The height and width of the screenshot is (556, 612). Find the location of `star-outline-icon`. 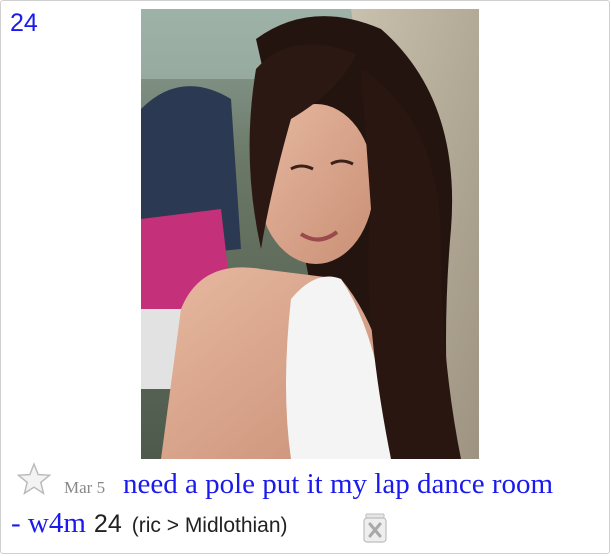

star-outline-icon is located at coordinates (34, 487).